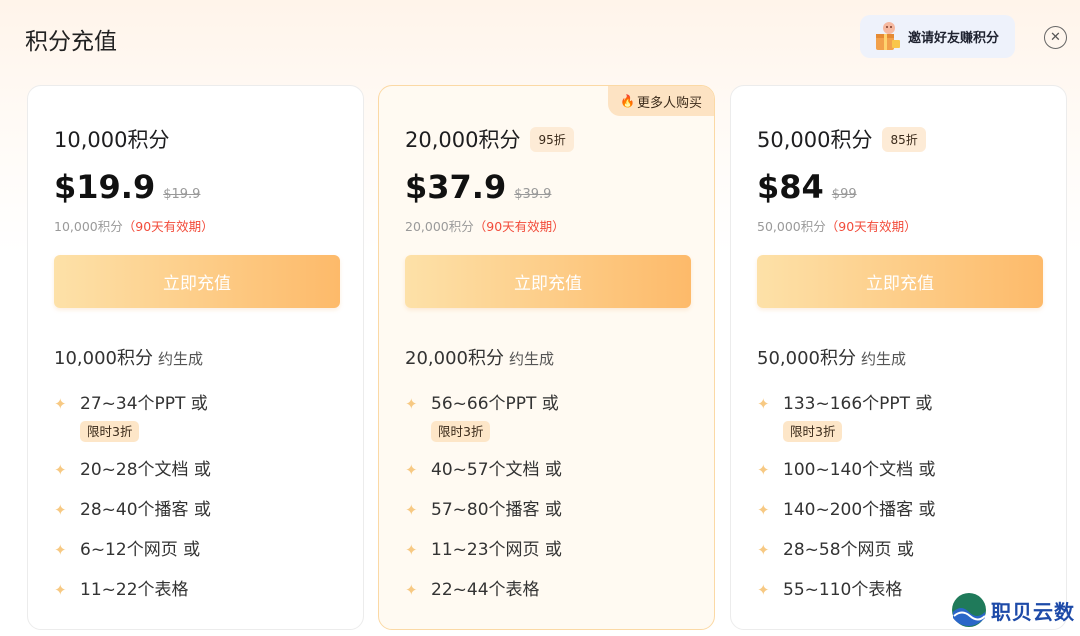  Describe the element at coordinates (954, 38) in the screenshot. I see `invite-label: 邀请好友赚积分` at that location.